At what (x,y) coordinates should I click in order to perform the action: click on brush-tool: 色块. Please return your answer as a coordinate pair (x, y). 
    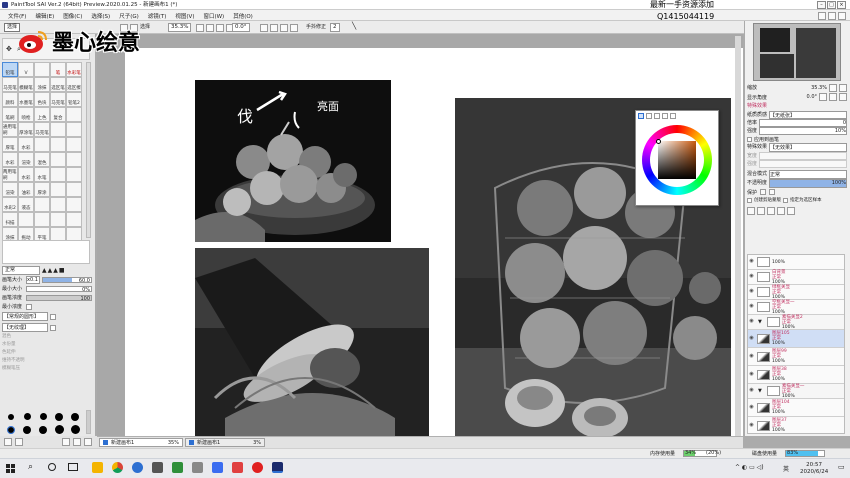
    Looking at the image, I should click on (42, 99).